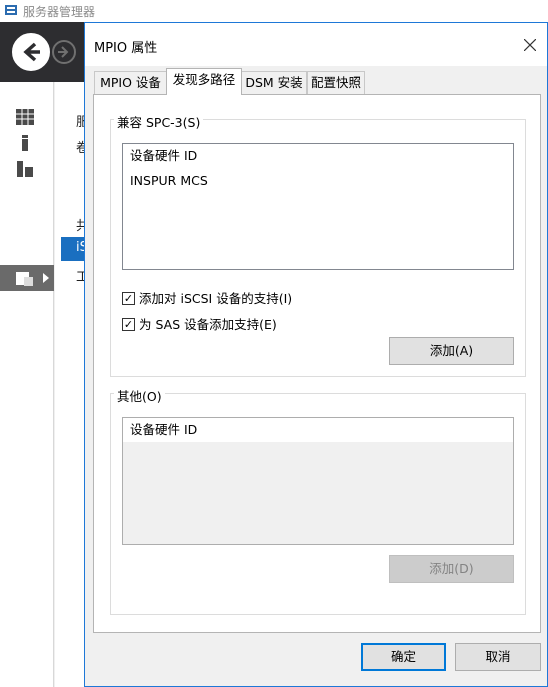 Image resolution: width=548 pixels, height=687 pixels. Describe the element at coordinates (451, 351) in the screenshot. I see `add-spc3-button: 添加(A)` at that location.